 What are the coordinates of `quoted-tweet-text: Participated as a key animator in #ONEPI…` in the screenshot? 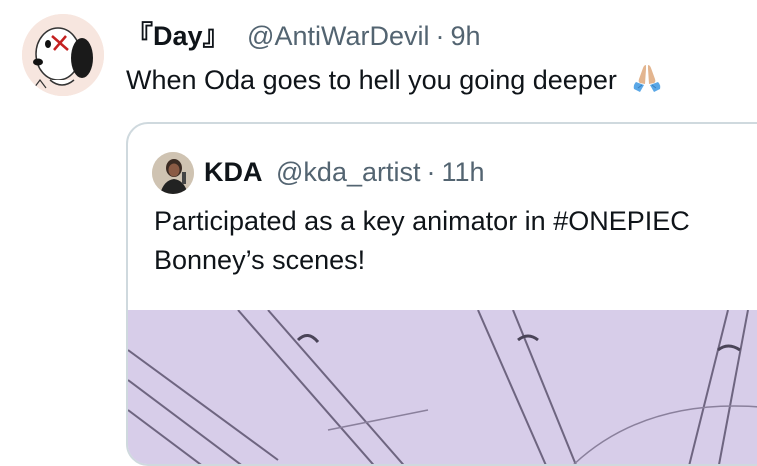 It's located at (422, 241).